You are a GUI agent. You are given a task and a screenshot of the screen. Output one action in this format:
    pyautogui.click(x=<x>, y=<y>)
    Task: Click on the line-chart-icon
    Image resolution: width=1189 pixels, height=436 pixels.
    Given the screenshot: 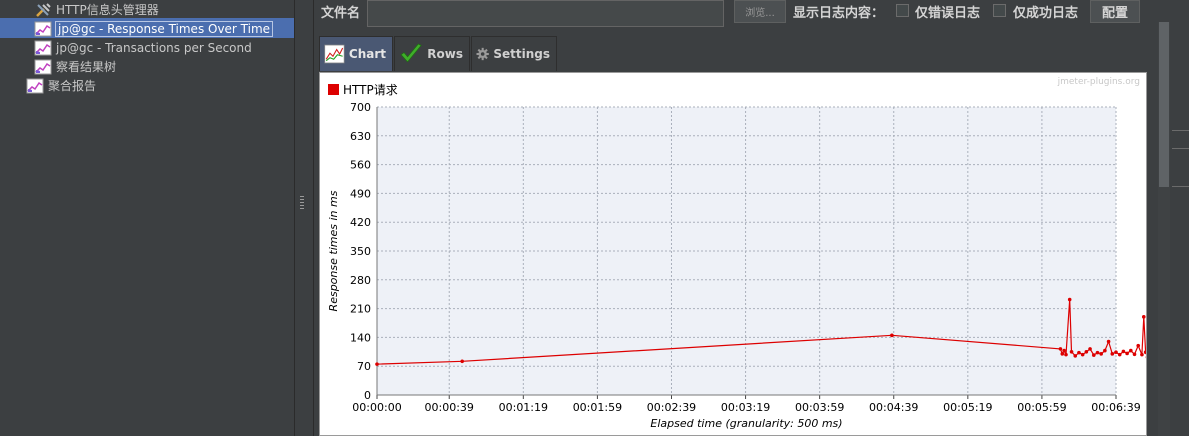 What is the action you would take?
    pyautogui.click(x=334, y=54)
    